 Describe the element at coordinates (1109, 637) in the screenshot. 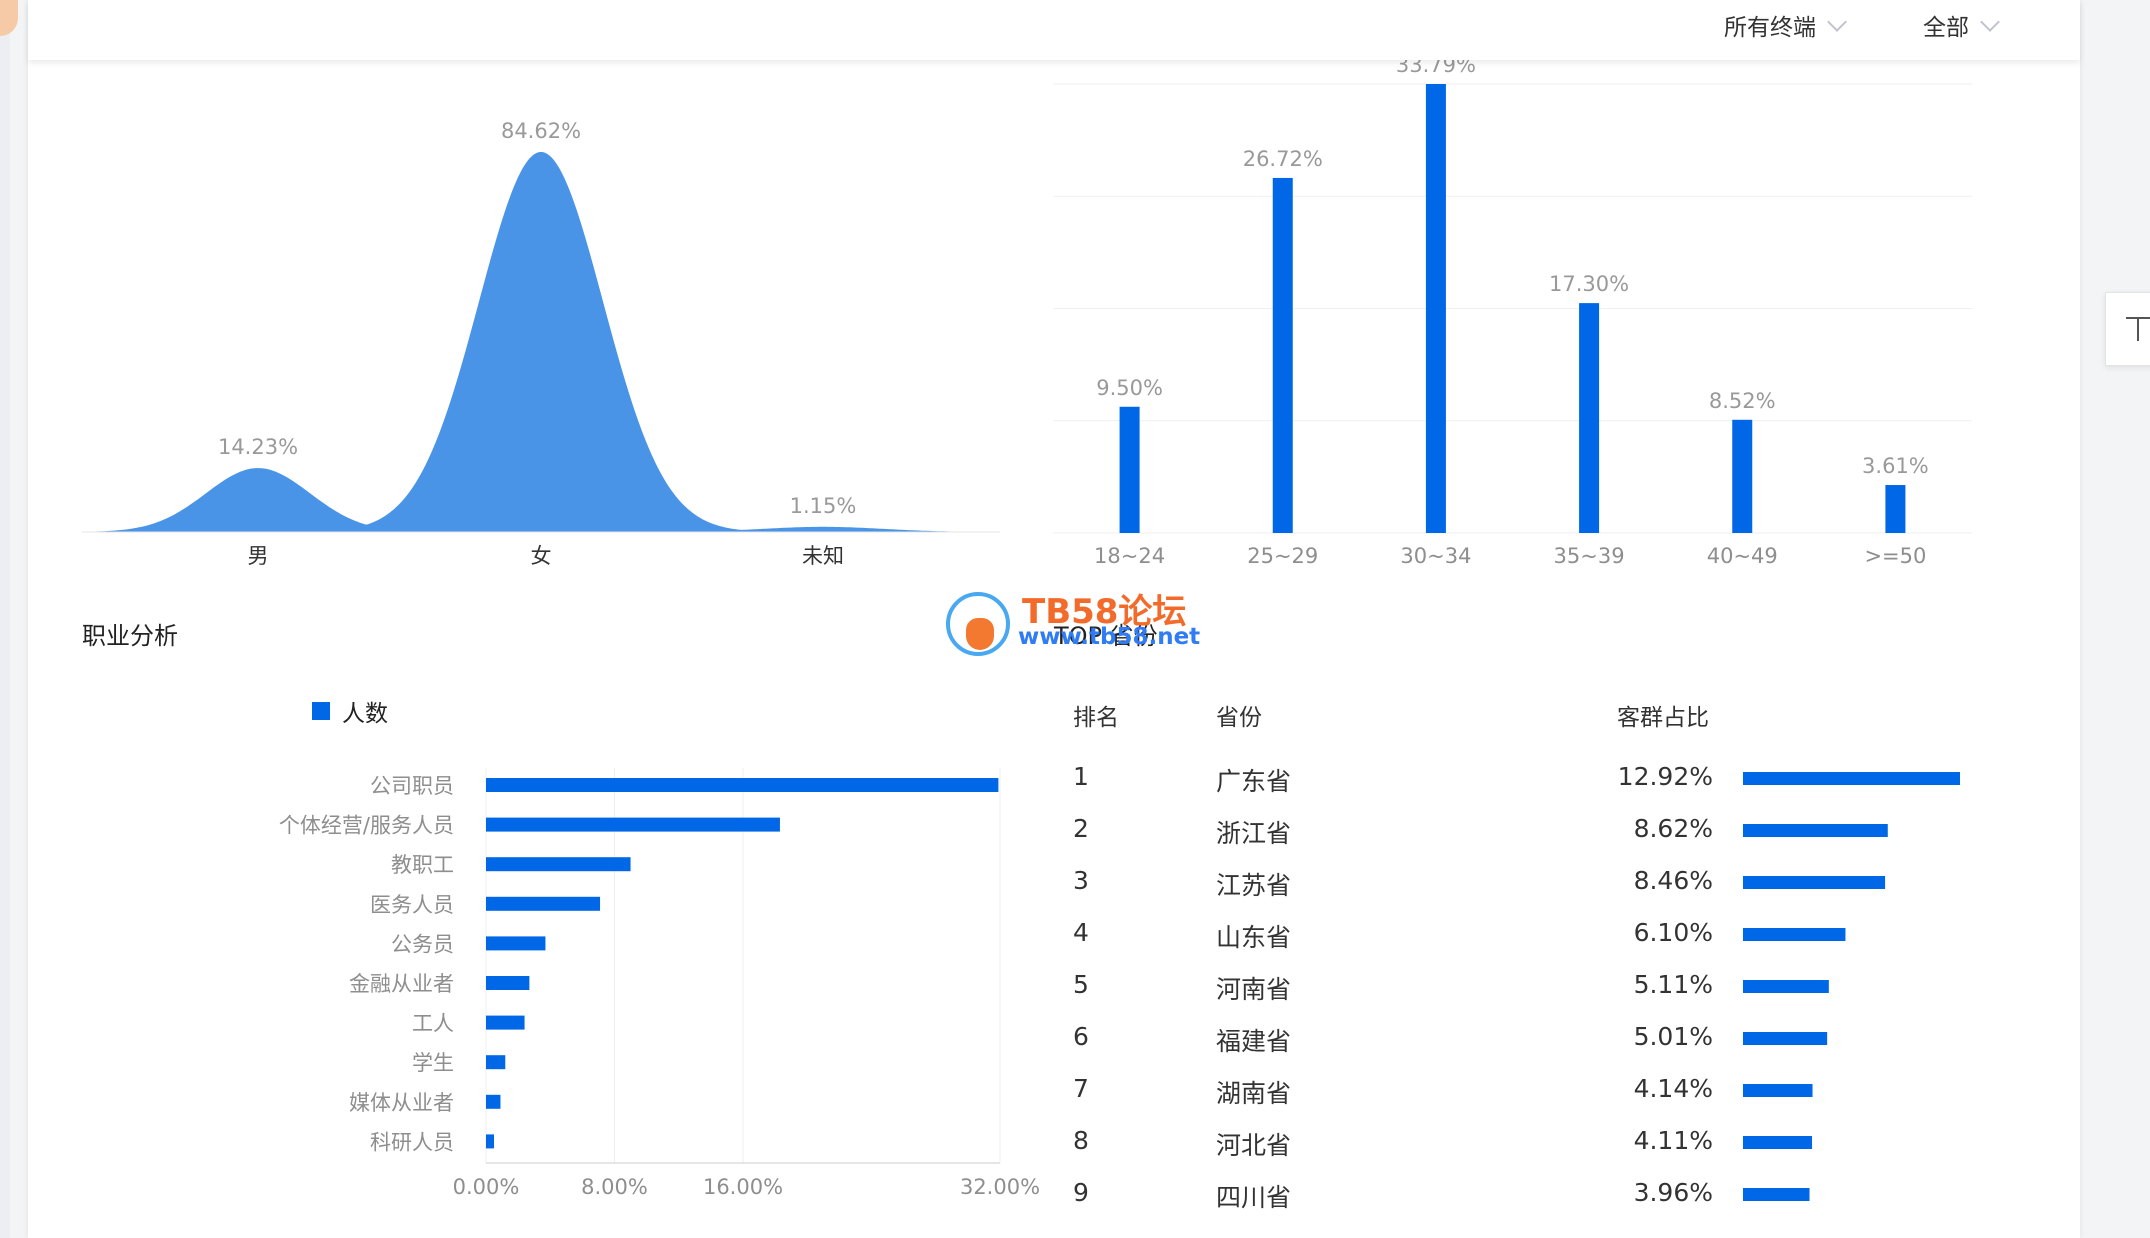

I see `watermark-url: www.tb58.net` at that location.